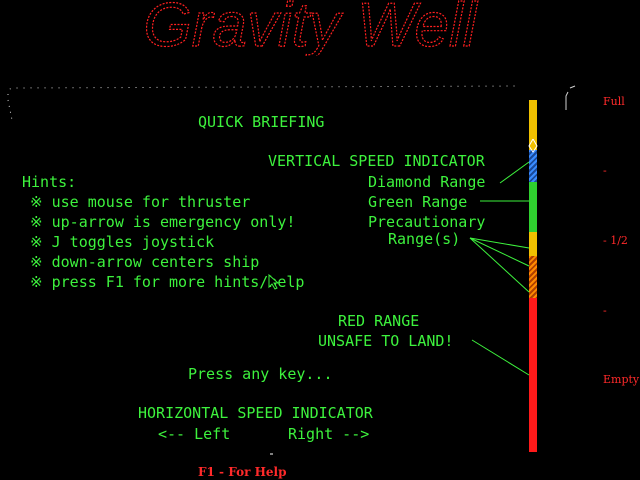  Describe the element at coordinates (605, 170) in the screenshot. I see `fuel-upper-tick: -` at that location.